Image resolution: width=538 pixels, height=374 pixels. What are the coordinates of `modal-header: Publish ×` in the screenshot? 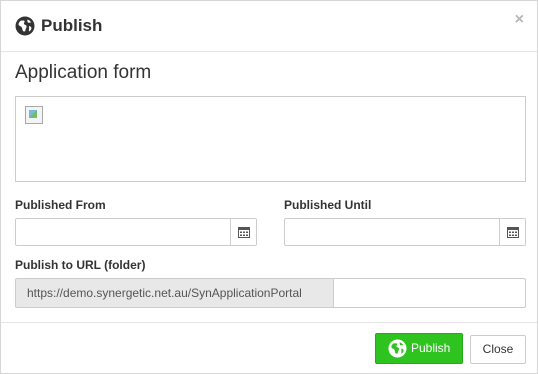 It's located at (269, 26).